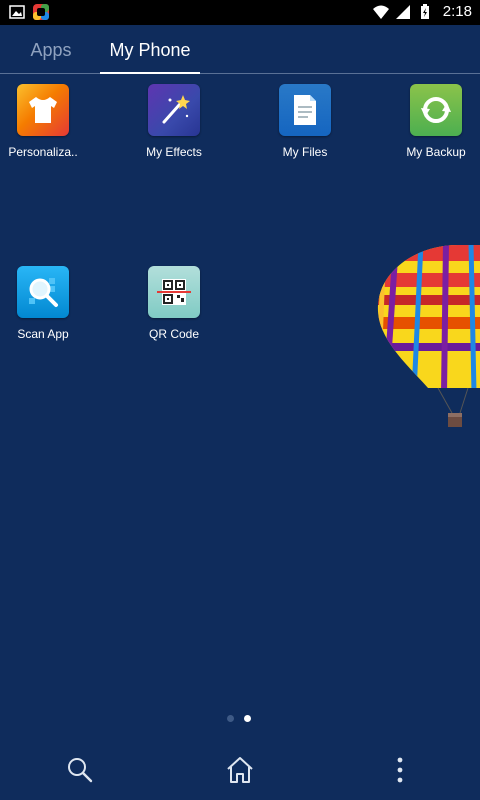 The height and width of the screenshot is (800, 480). I want to click on tab-bar: Apps My Phone, so click(240, 49).